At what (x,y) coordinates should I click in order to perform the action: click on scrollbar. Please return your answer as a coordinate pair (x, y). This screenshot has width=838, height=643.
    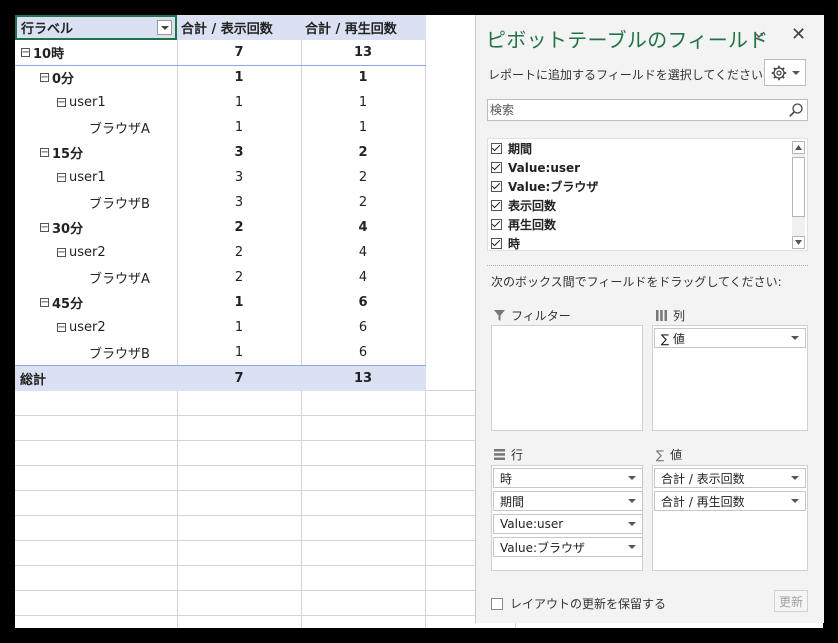
    Looking at the image, I should click on (798, 195).